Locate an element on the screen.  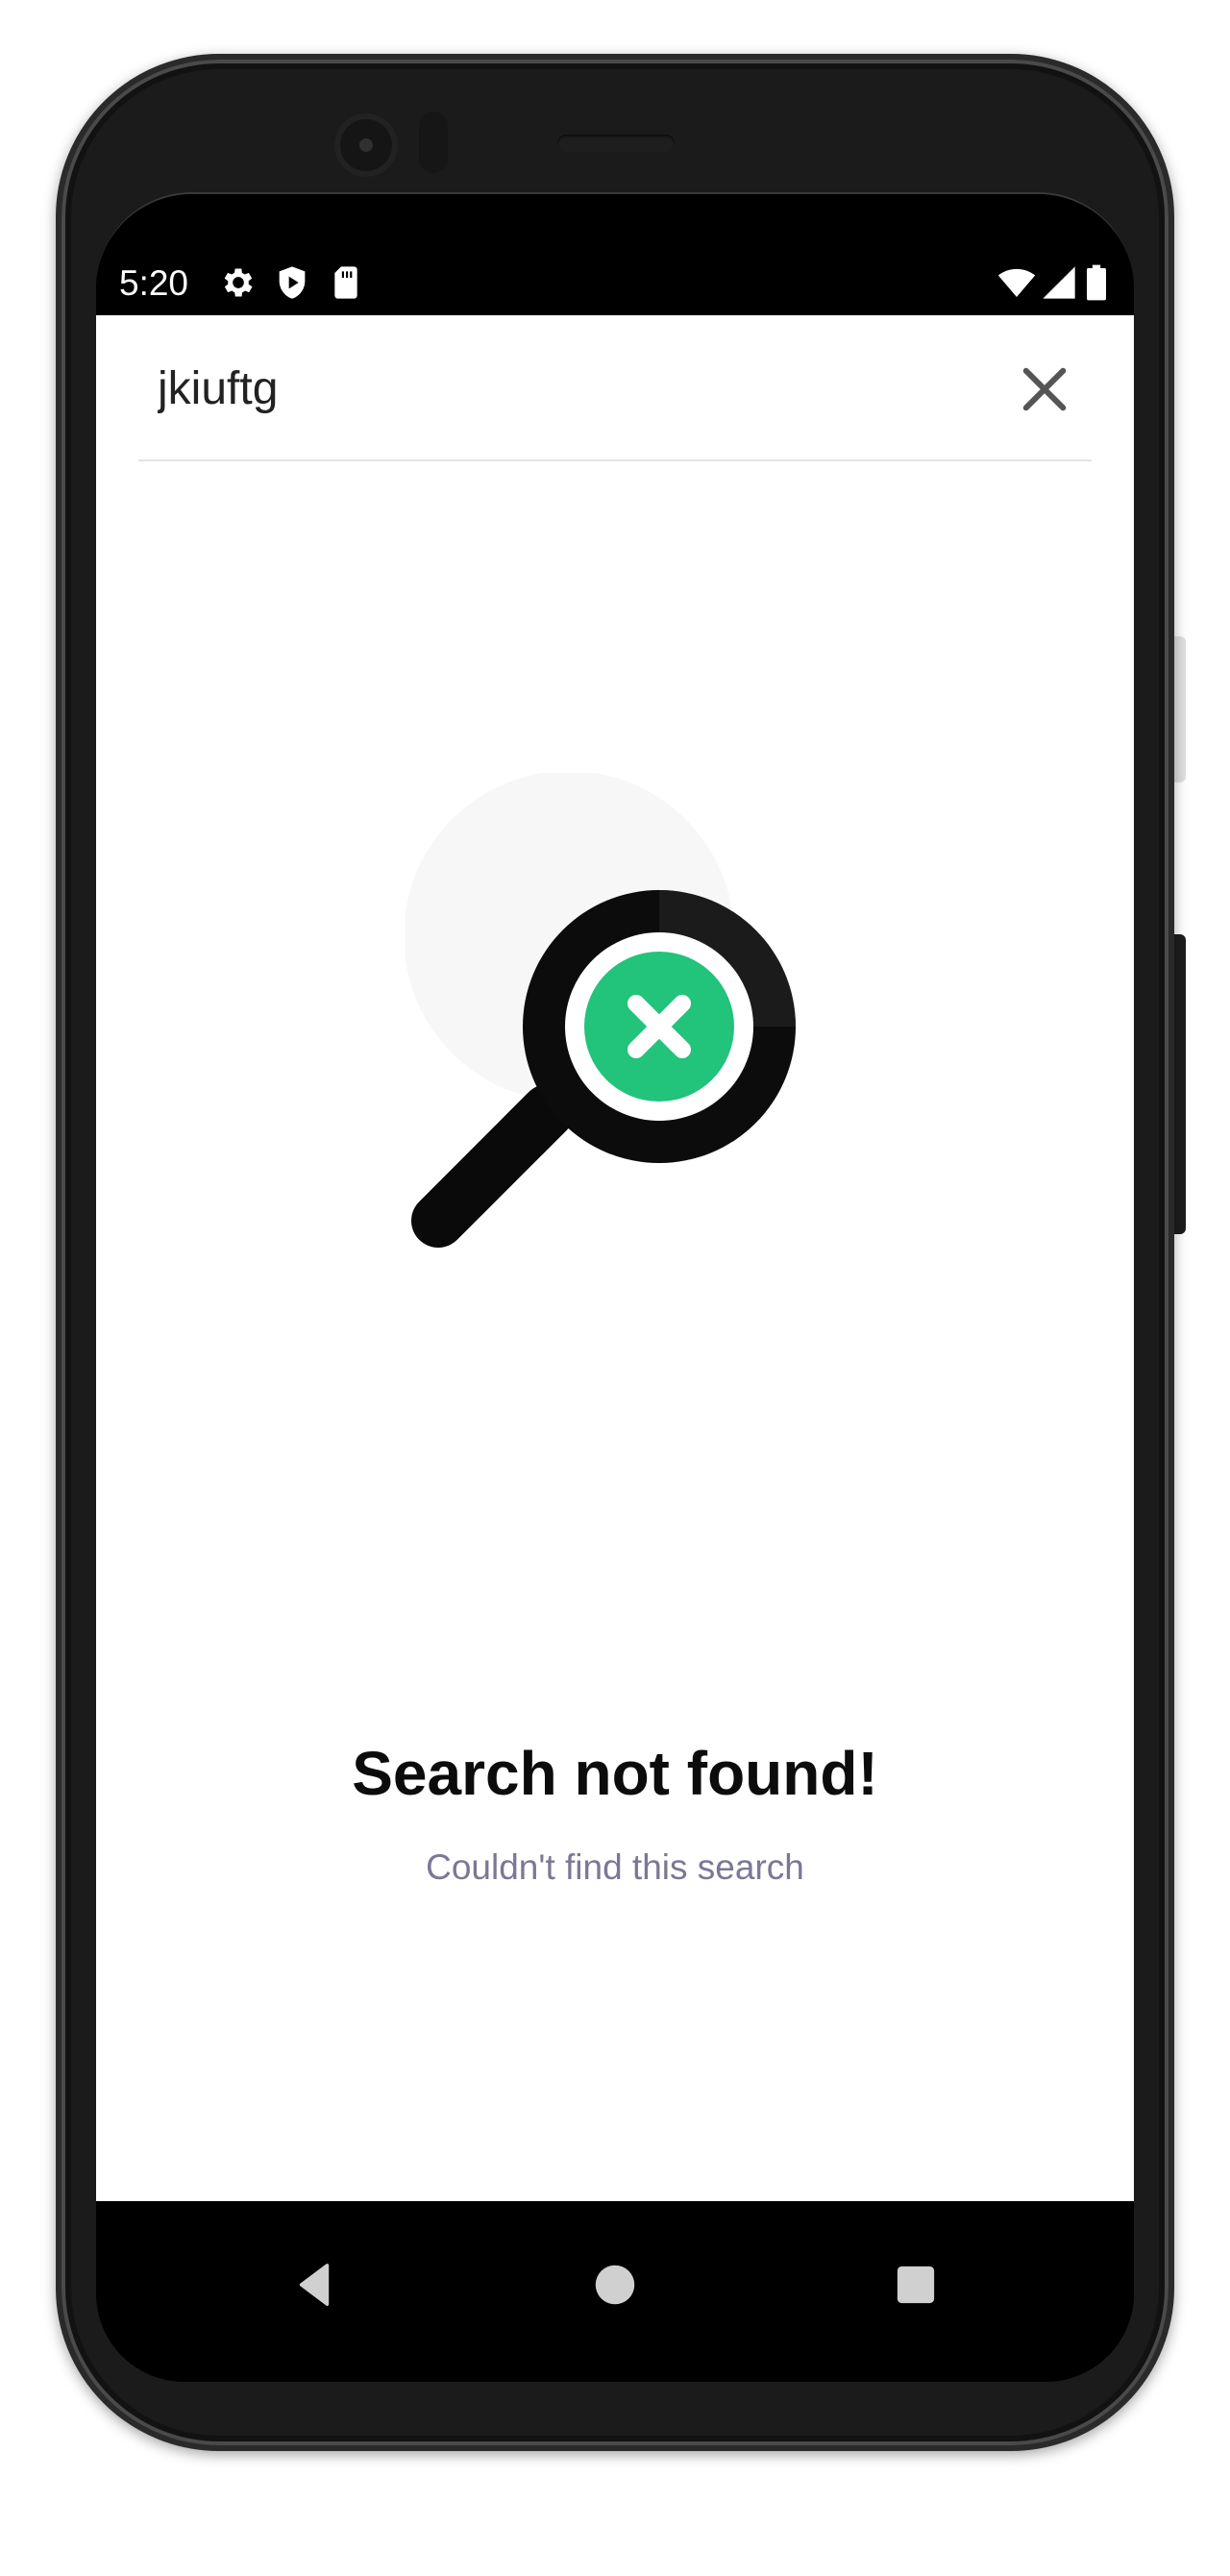
search-bar is located at coordinates (615, 388).